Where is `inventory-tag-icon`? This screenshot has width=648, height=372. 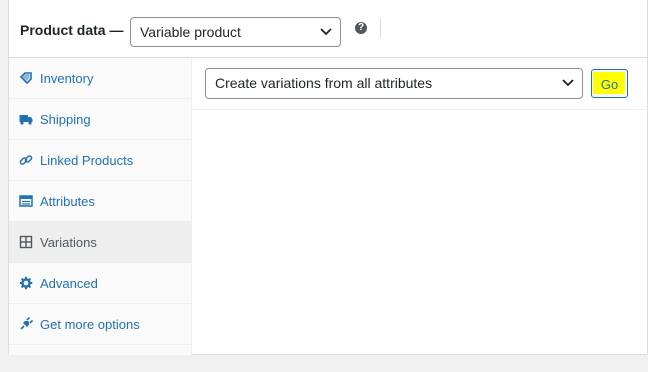 inventory-tag-icon is located at coordinates (25, 78).